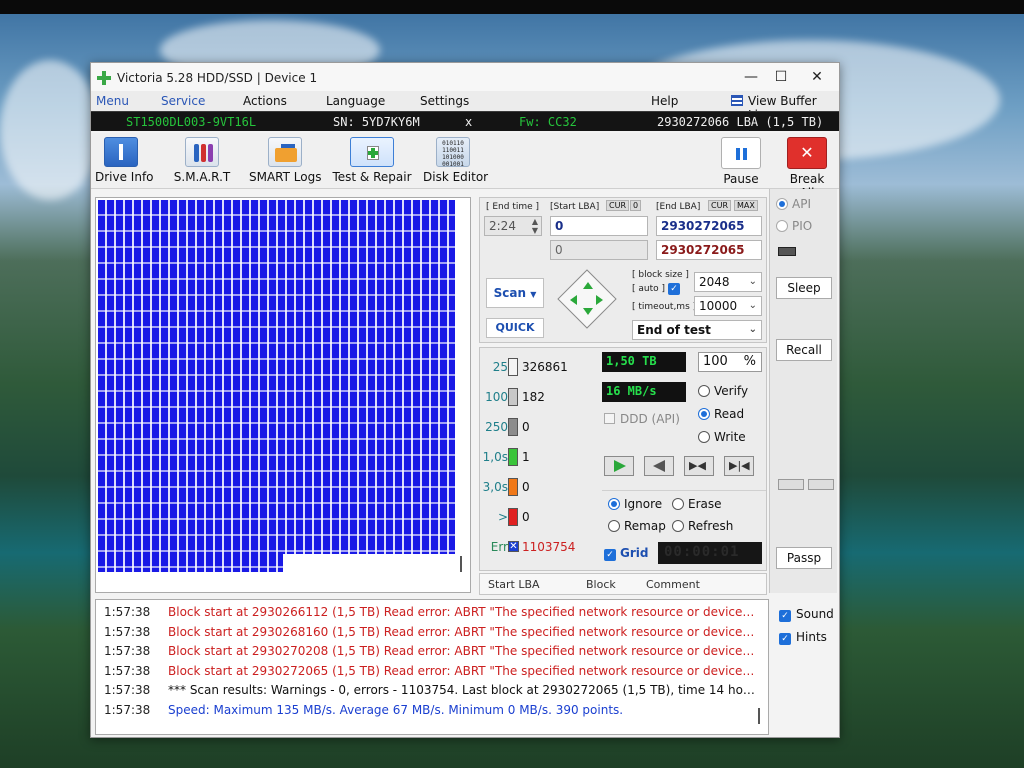 This screenshot has height=768, width=1024. Describe the element at coordinates (728, 282) in the screenshot. I see `block-size-select: 2048 ⌄` at that location.